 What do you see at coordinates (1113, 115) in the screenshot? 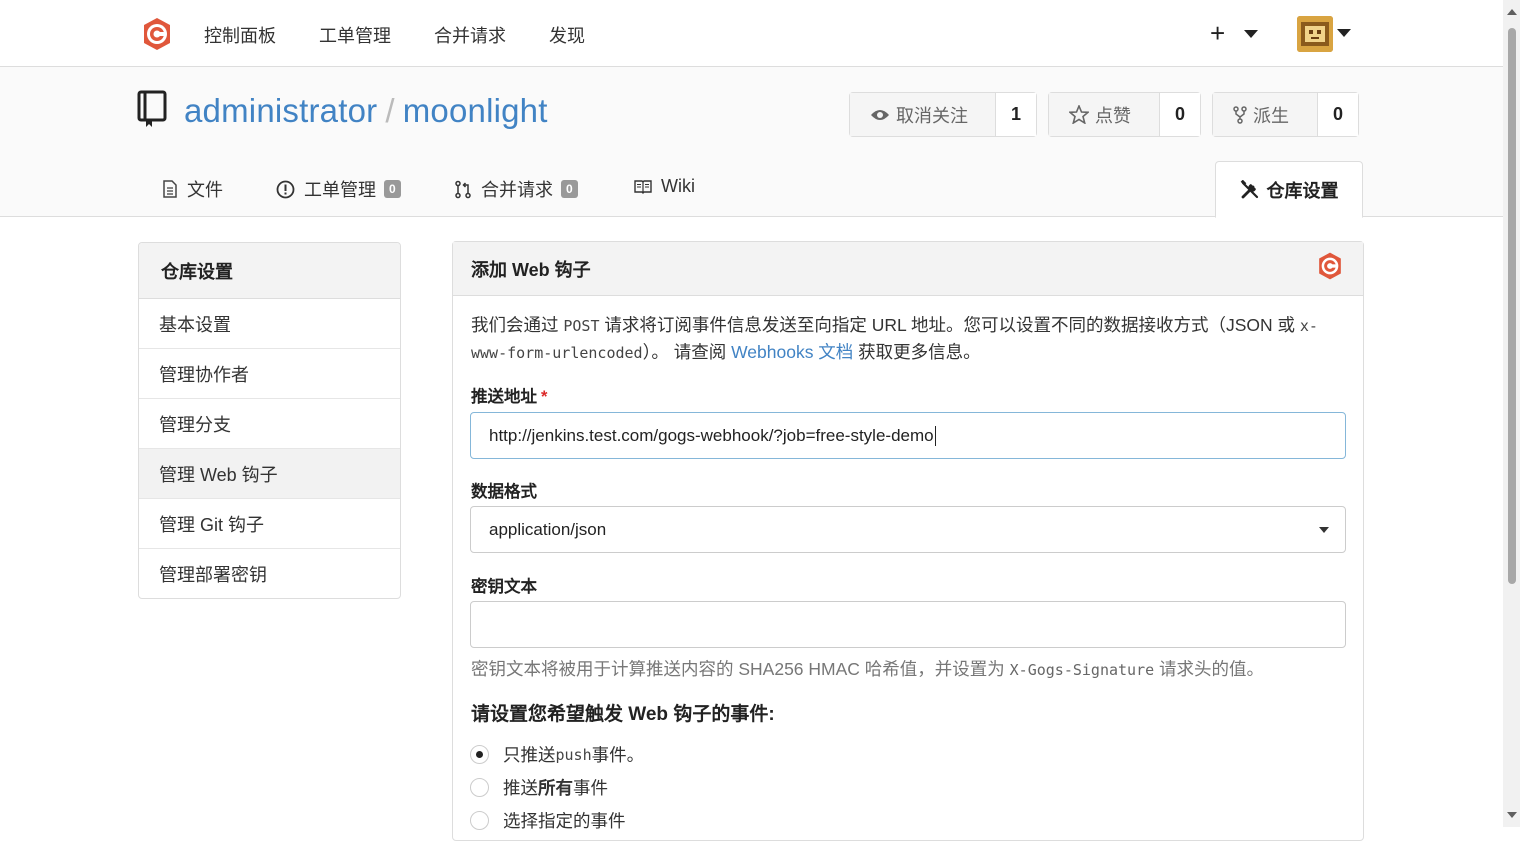
I see `star-label: 点赞` at bounding box center [1113, 115].